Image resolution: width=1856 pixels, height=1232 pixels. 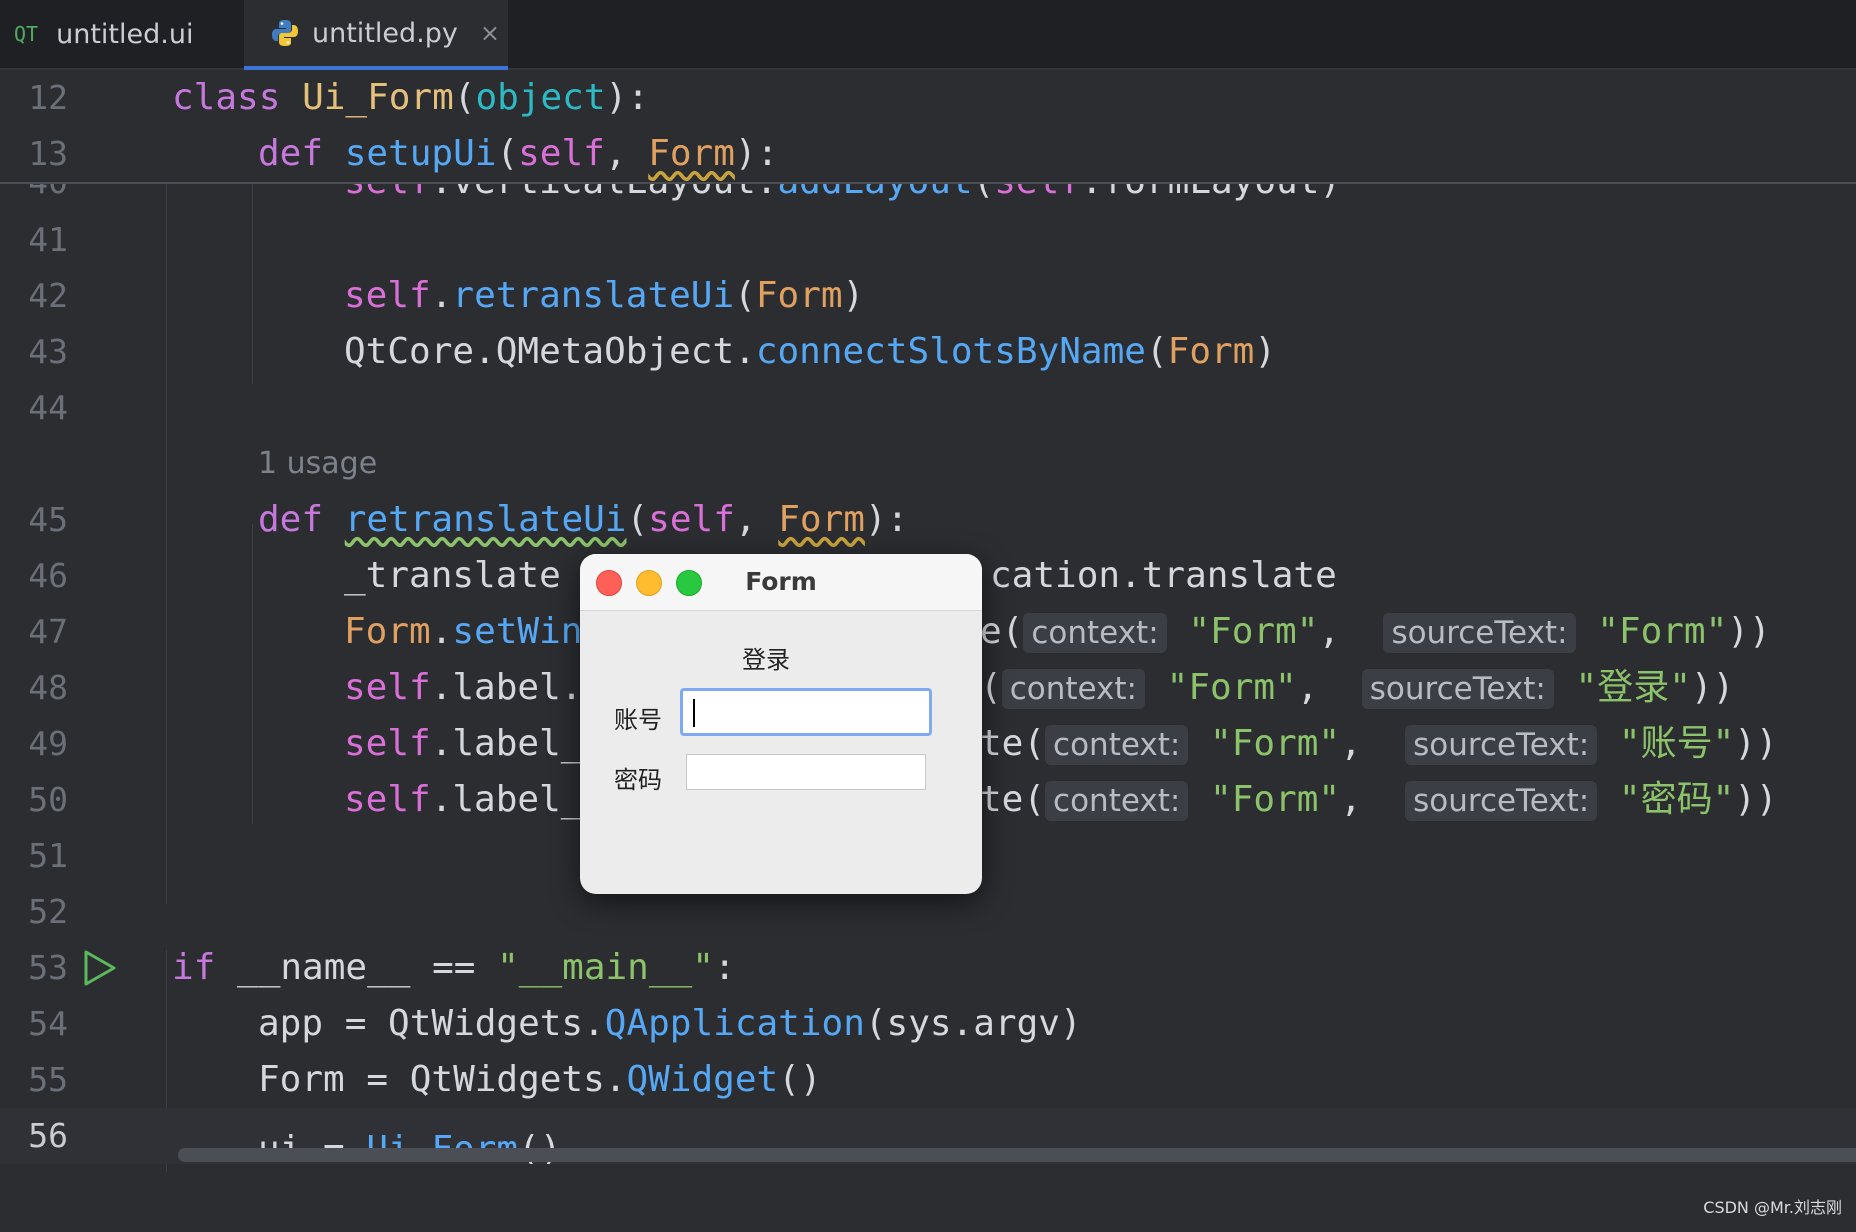 I want to click on code-text: app = QtWidgets.QApplication(sys.argv), so click(x=670, y=1024).